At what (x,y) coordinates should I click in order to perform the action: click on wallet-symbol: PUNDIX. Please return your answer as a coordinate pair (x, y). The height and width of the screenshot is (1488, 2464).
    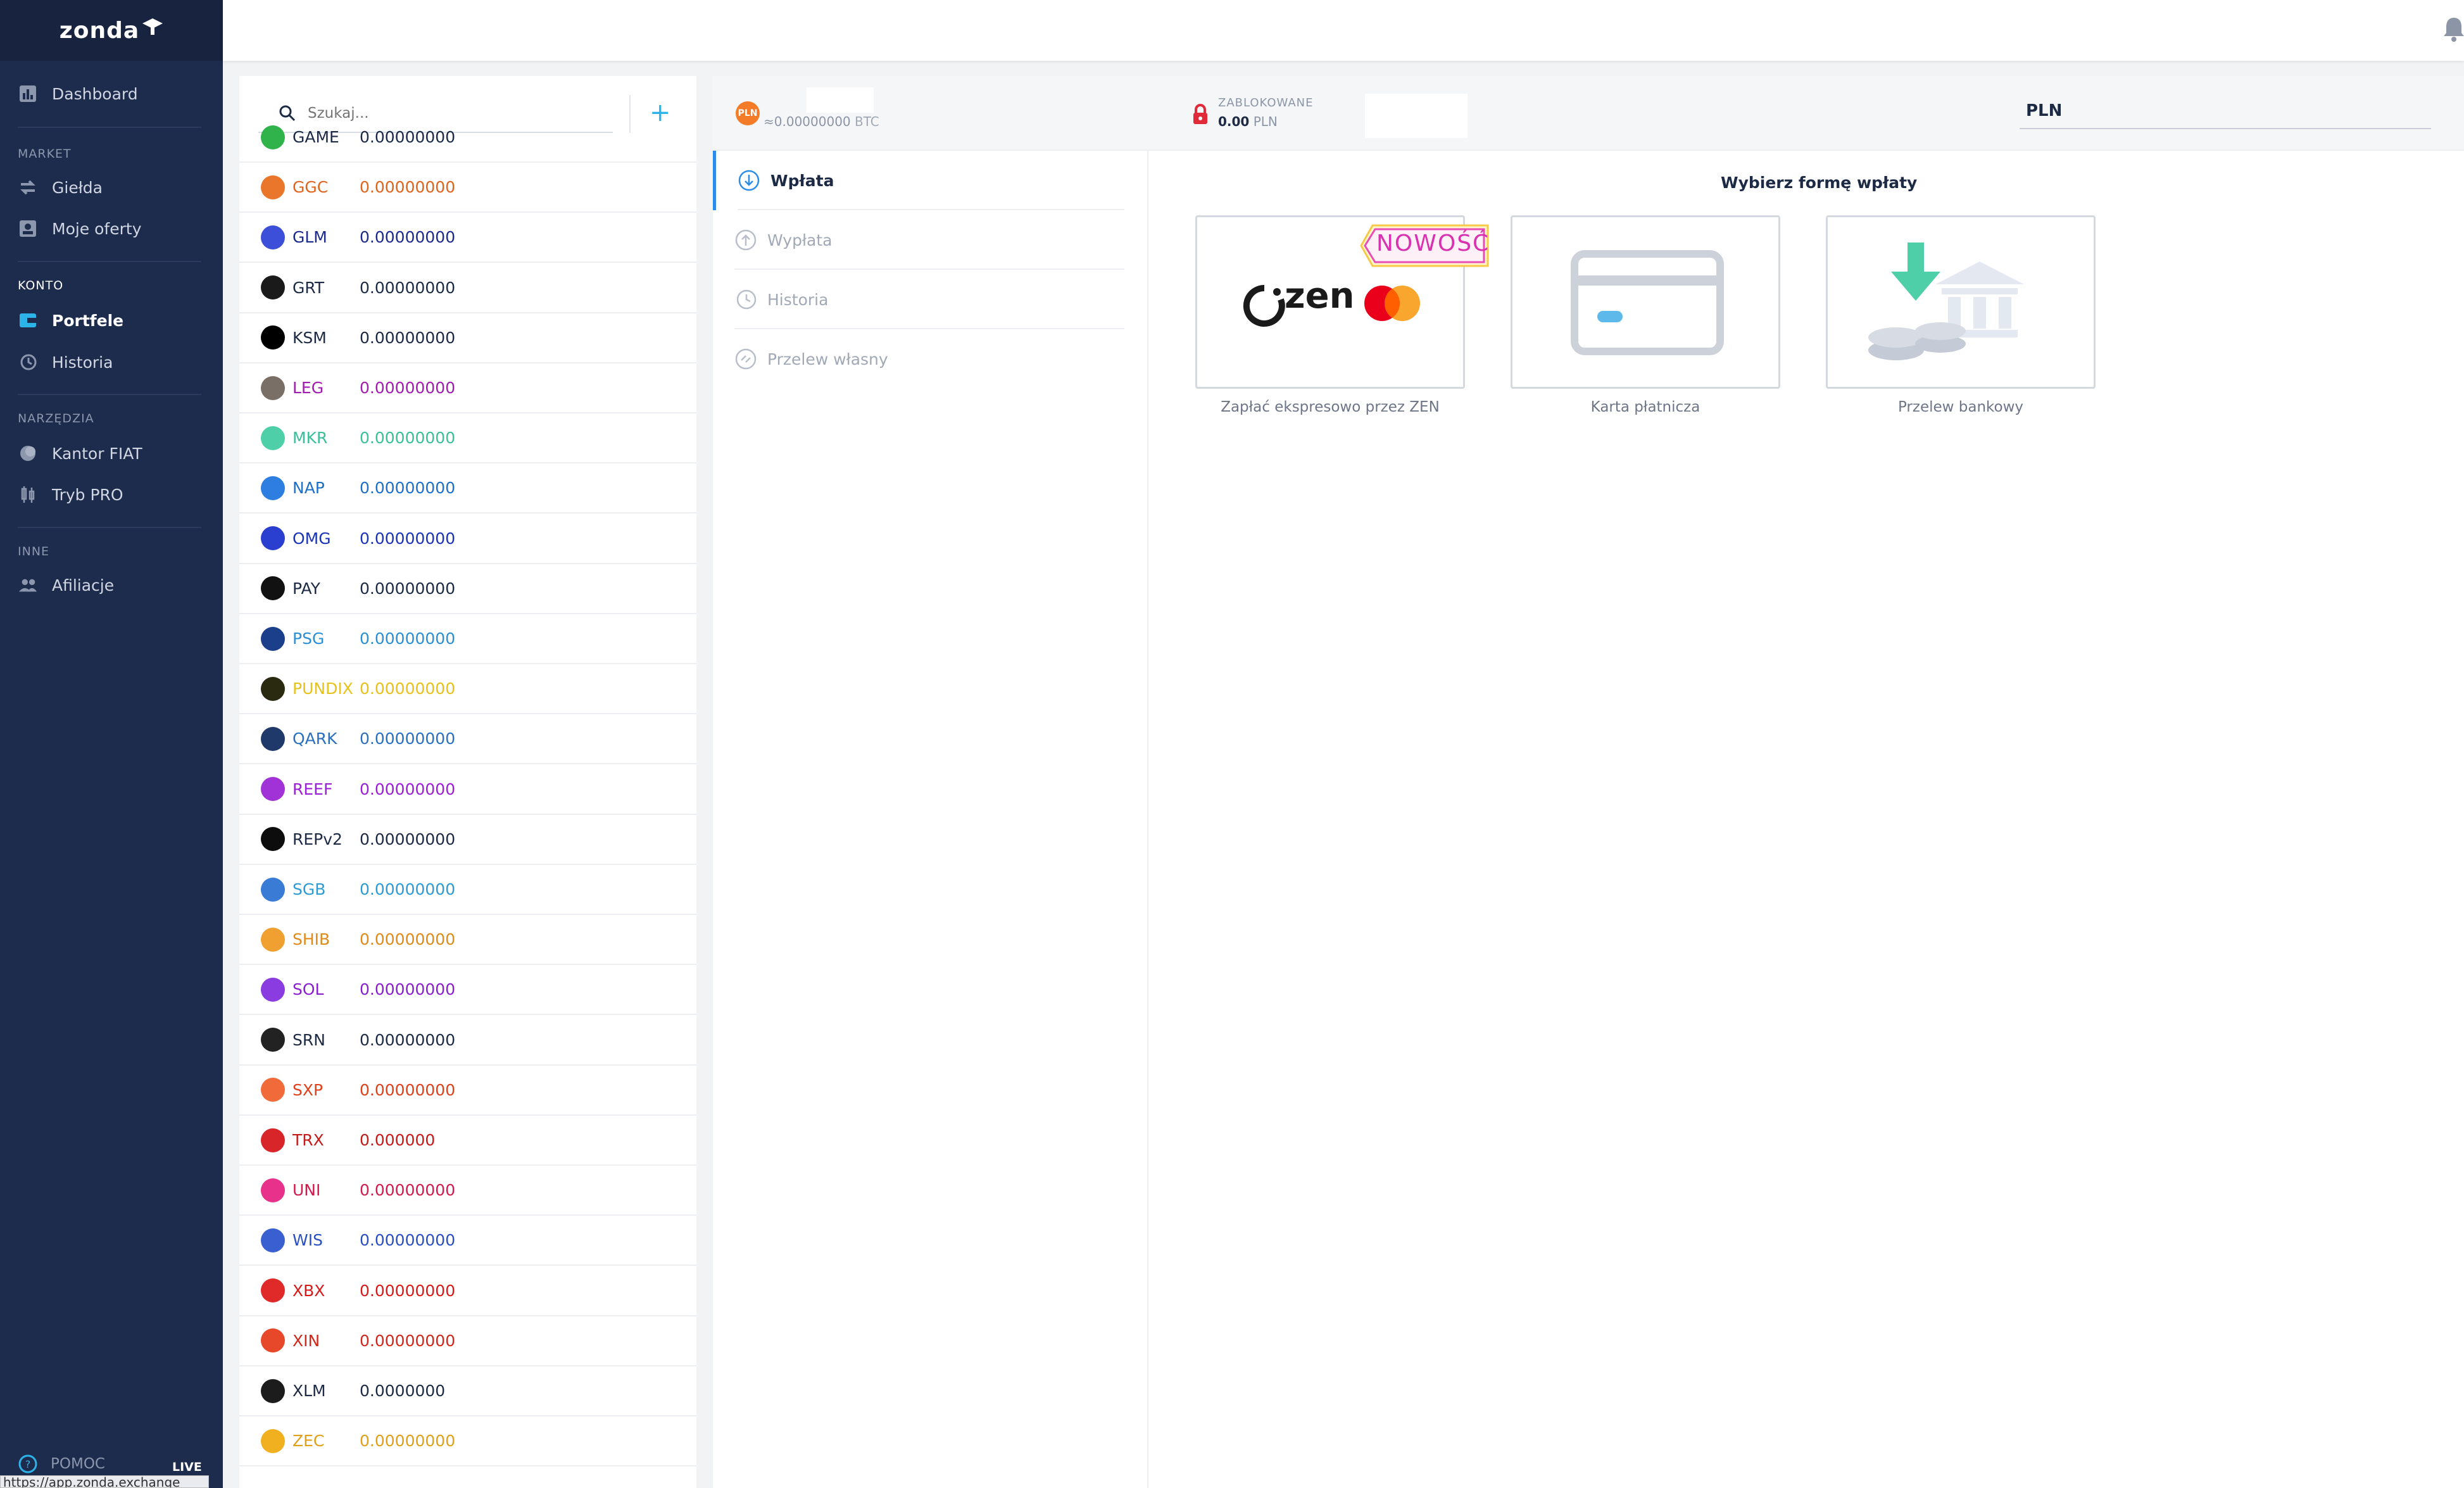
    Looking at the image, I should click on (322, 688).